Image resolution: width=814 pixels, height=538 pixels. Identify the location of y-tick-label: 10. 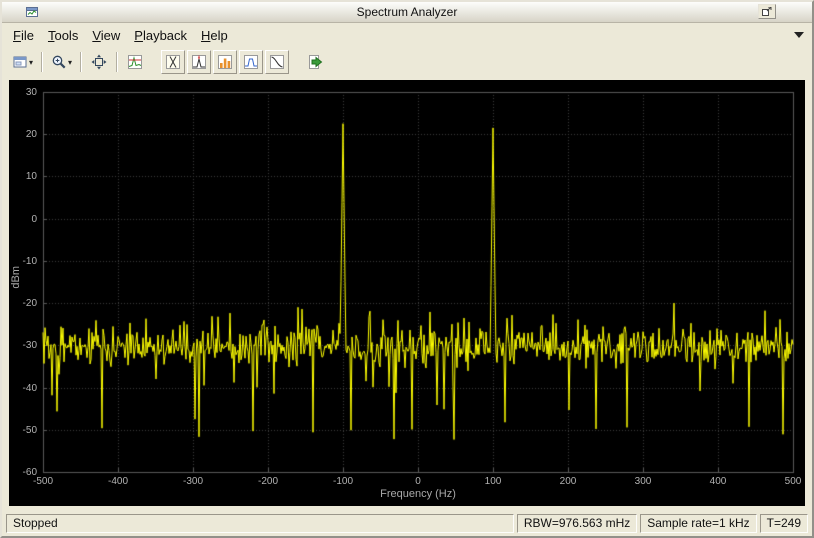
(31, 177).